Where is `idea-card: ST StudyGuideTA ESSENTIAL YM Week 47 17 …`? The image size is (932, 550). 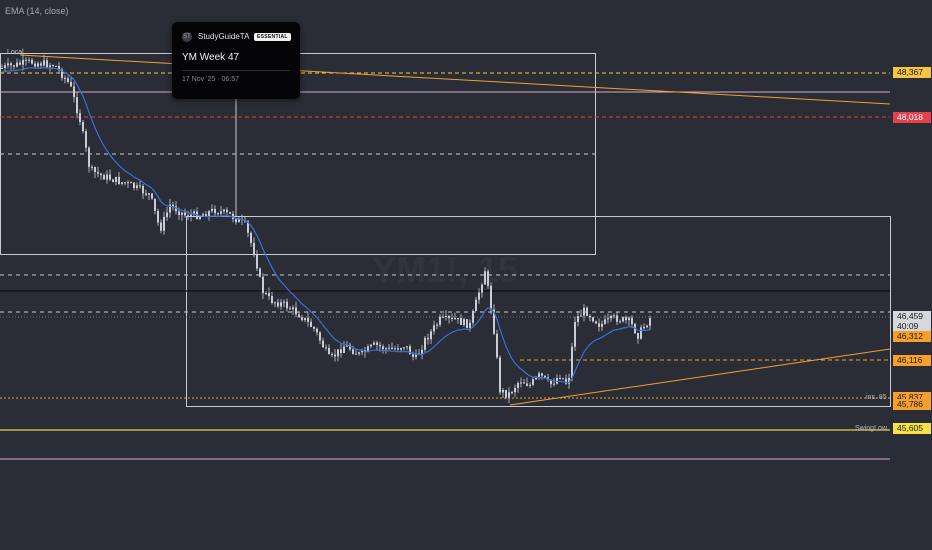
idea-card: ST StudyGuideTA ESSENTIAL YM Week 47 17 … is located at coordinates (236, 60).